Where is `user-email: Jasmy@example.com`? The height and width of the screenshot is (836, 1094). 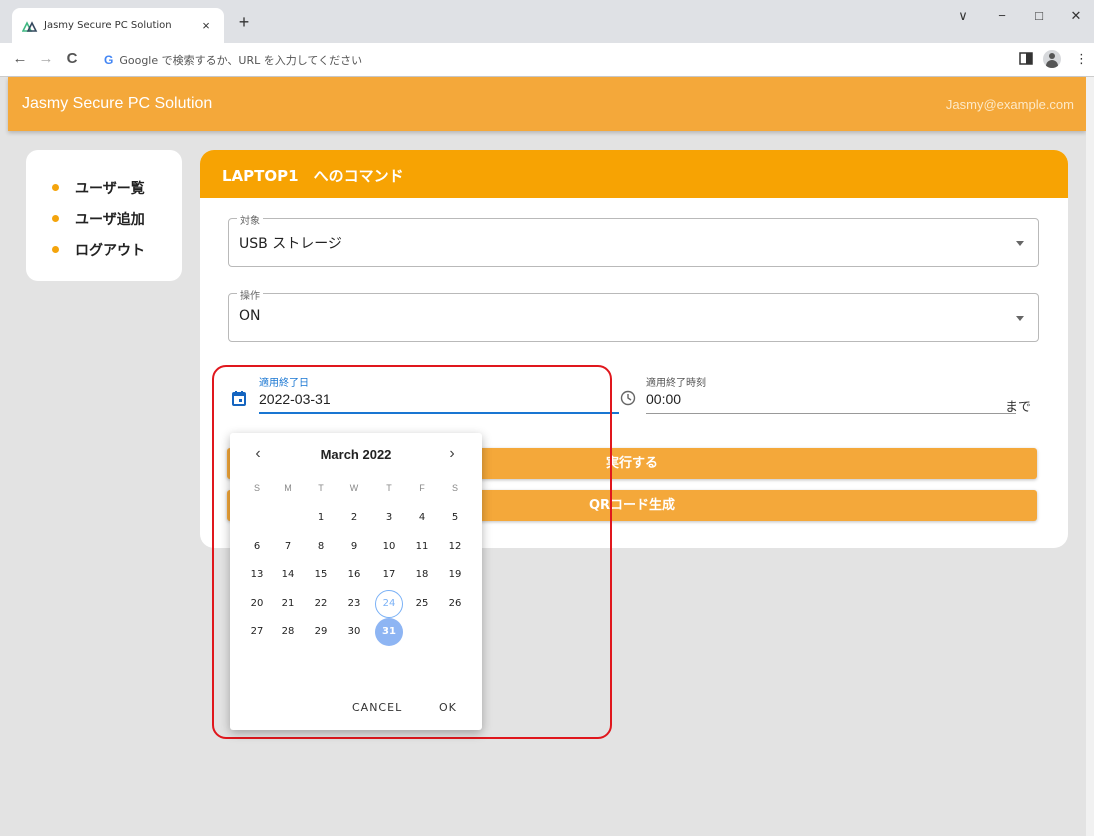 user-email: Jasmy@example.com is located at coordinates (1009, 104).